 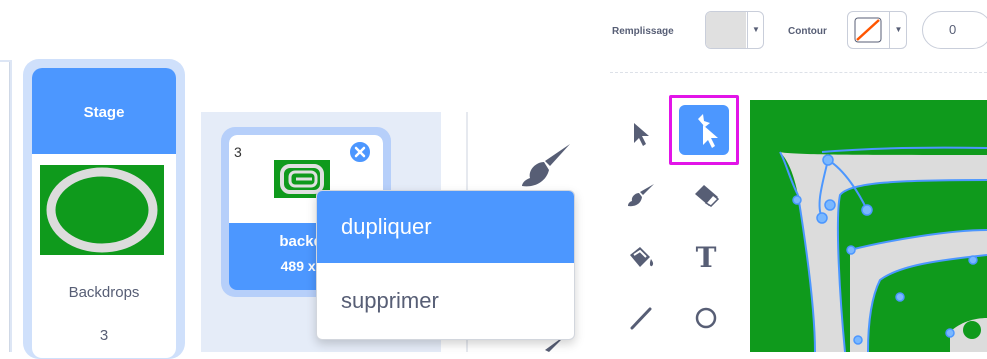 What do you see at coordinates (238, 152) in the screenshot?
I see `costume-number: 3` at bounding box center [238, 152].